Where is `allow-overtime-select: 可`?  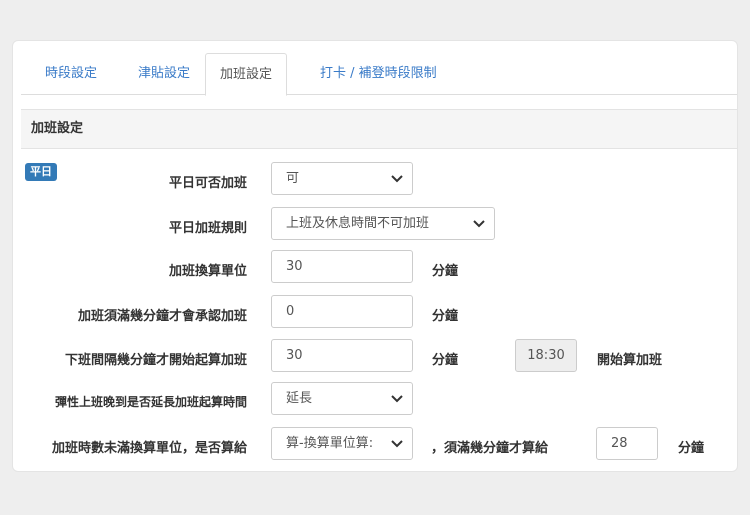 allow-overtime-select: 可 is located at coordinates (342, 178).